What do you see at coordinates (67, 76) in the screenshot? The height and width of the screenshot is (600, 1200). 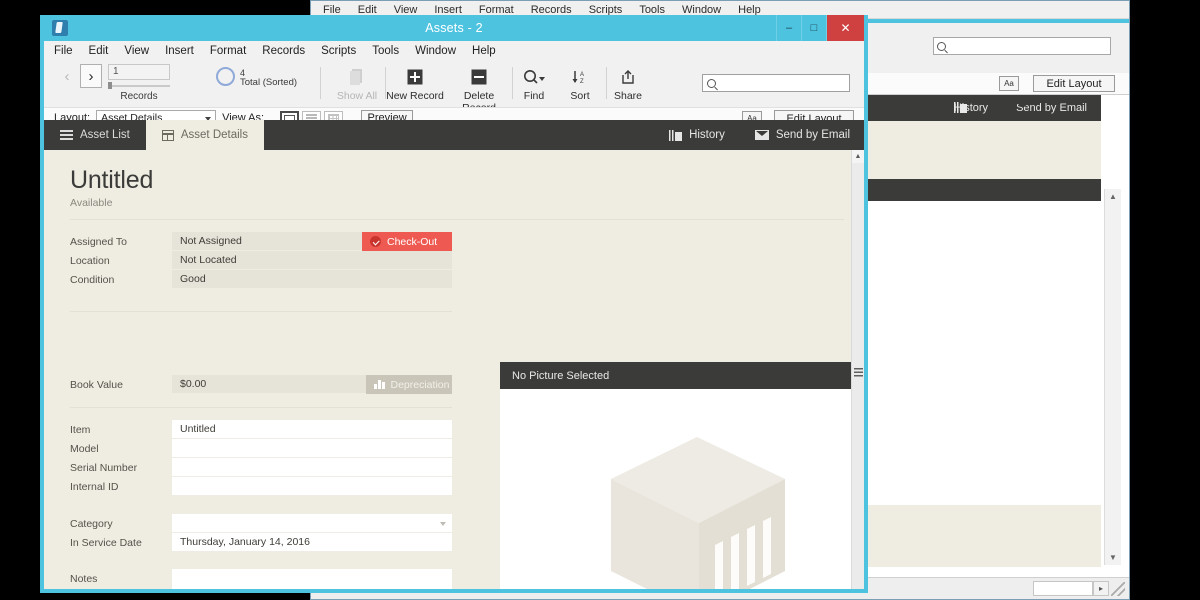 I see `previous-record-button: ‹` at bounding box center [67, 76].